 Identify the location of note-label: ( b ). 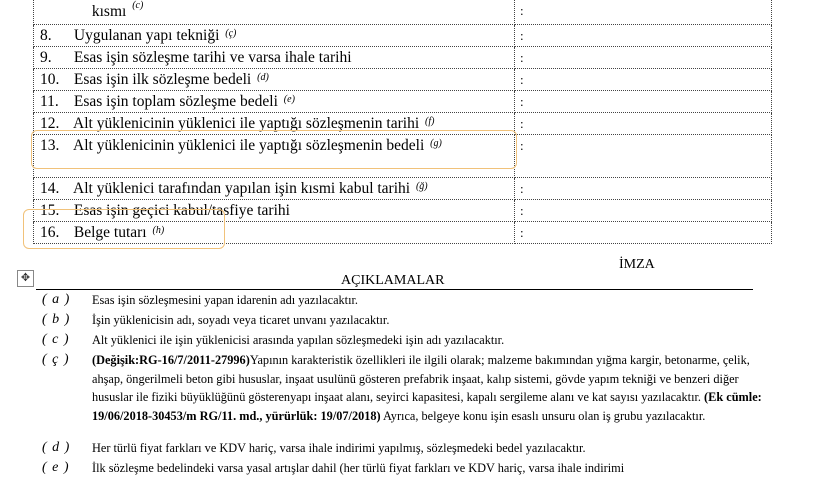
(56, 319).